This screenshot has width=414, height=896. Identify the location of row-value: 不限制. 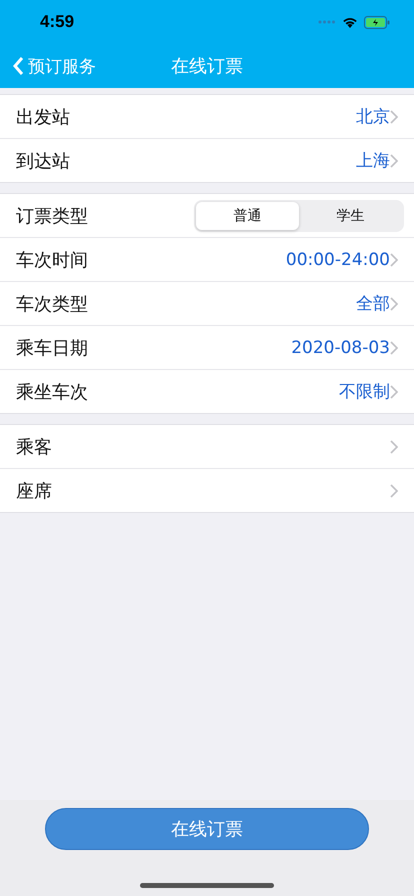
(364, 391).